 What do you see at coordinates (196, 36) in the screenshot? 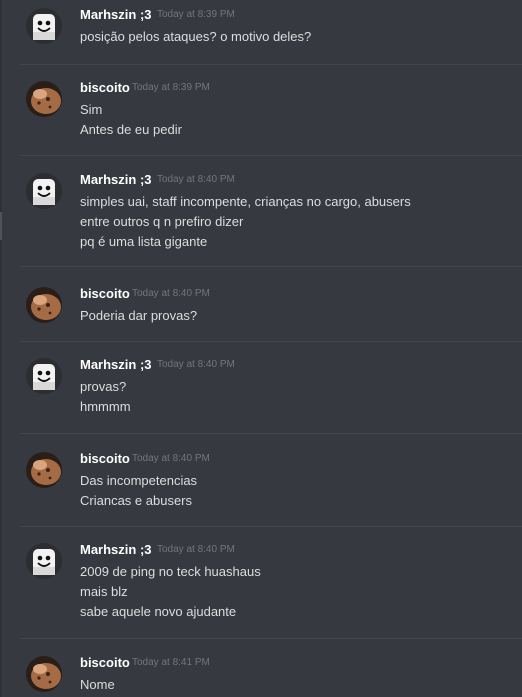
I see `message-line: posição pelos ataques? o motivo deles?` at bounding box center [196, 36].